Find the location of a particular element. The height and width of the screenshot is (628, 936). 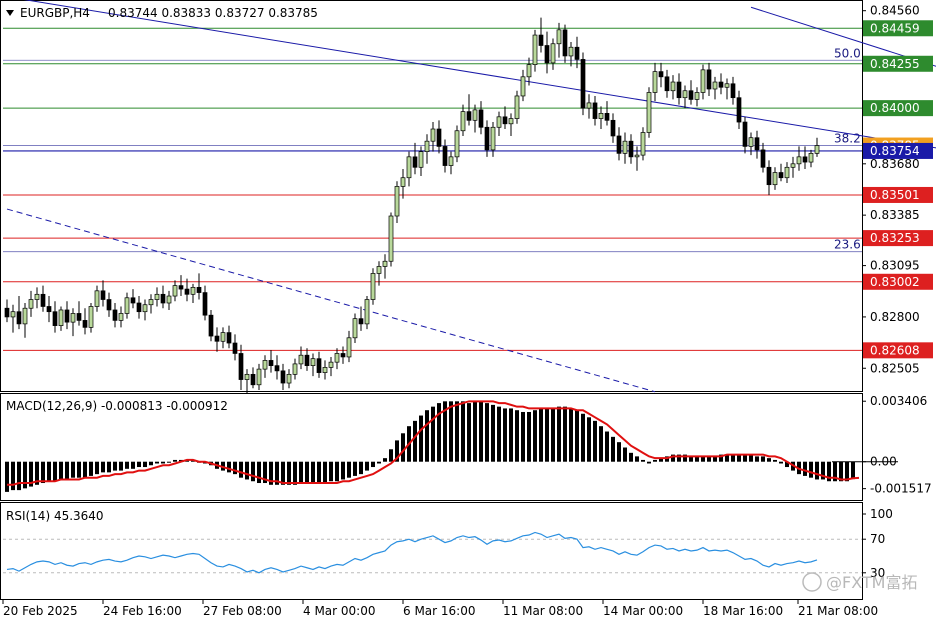

rsi-panel-frame is located at coordinates (431, 551).